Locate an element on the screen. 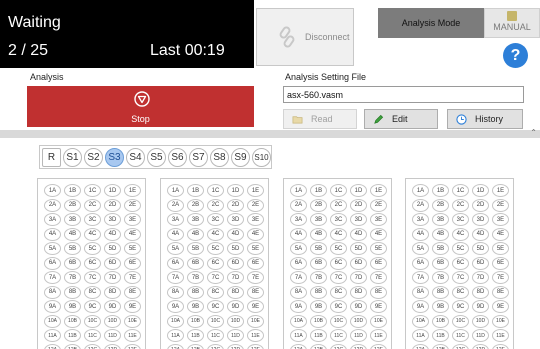 The width and height of the screenshot is (540, 349). sample-position: 12B is located at coordinates (318, 346).